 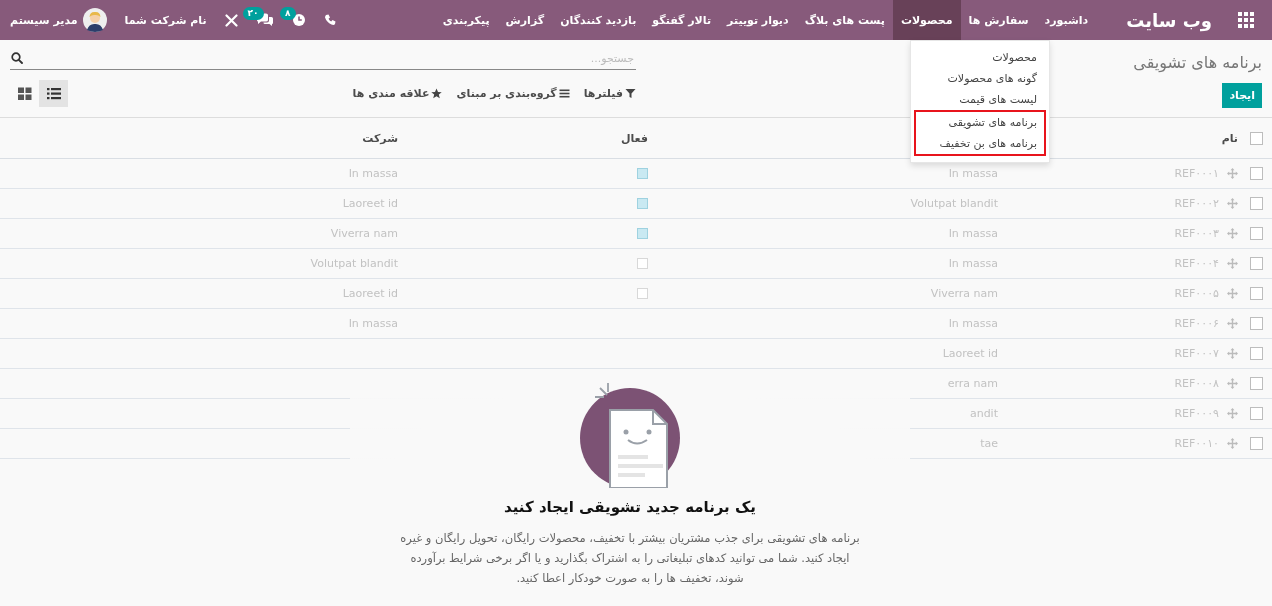 What do you see at coordinates (844, 20) in the screenshot?
I see `menu-item: پست های بلاگ` at bounding box center [844, 20].